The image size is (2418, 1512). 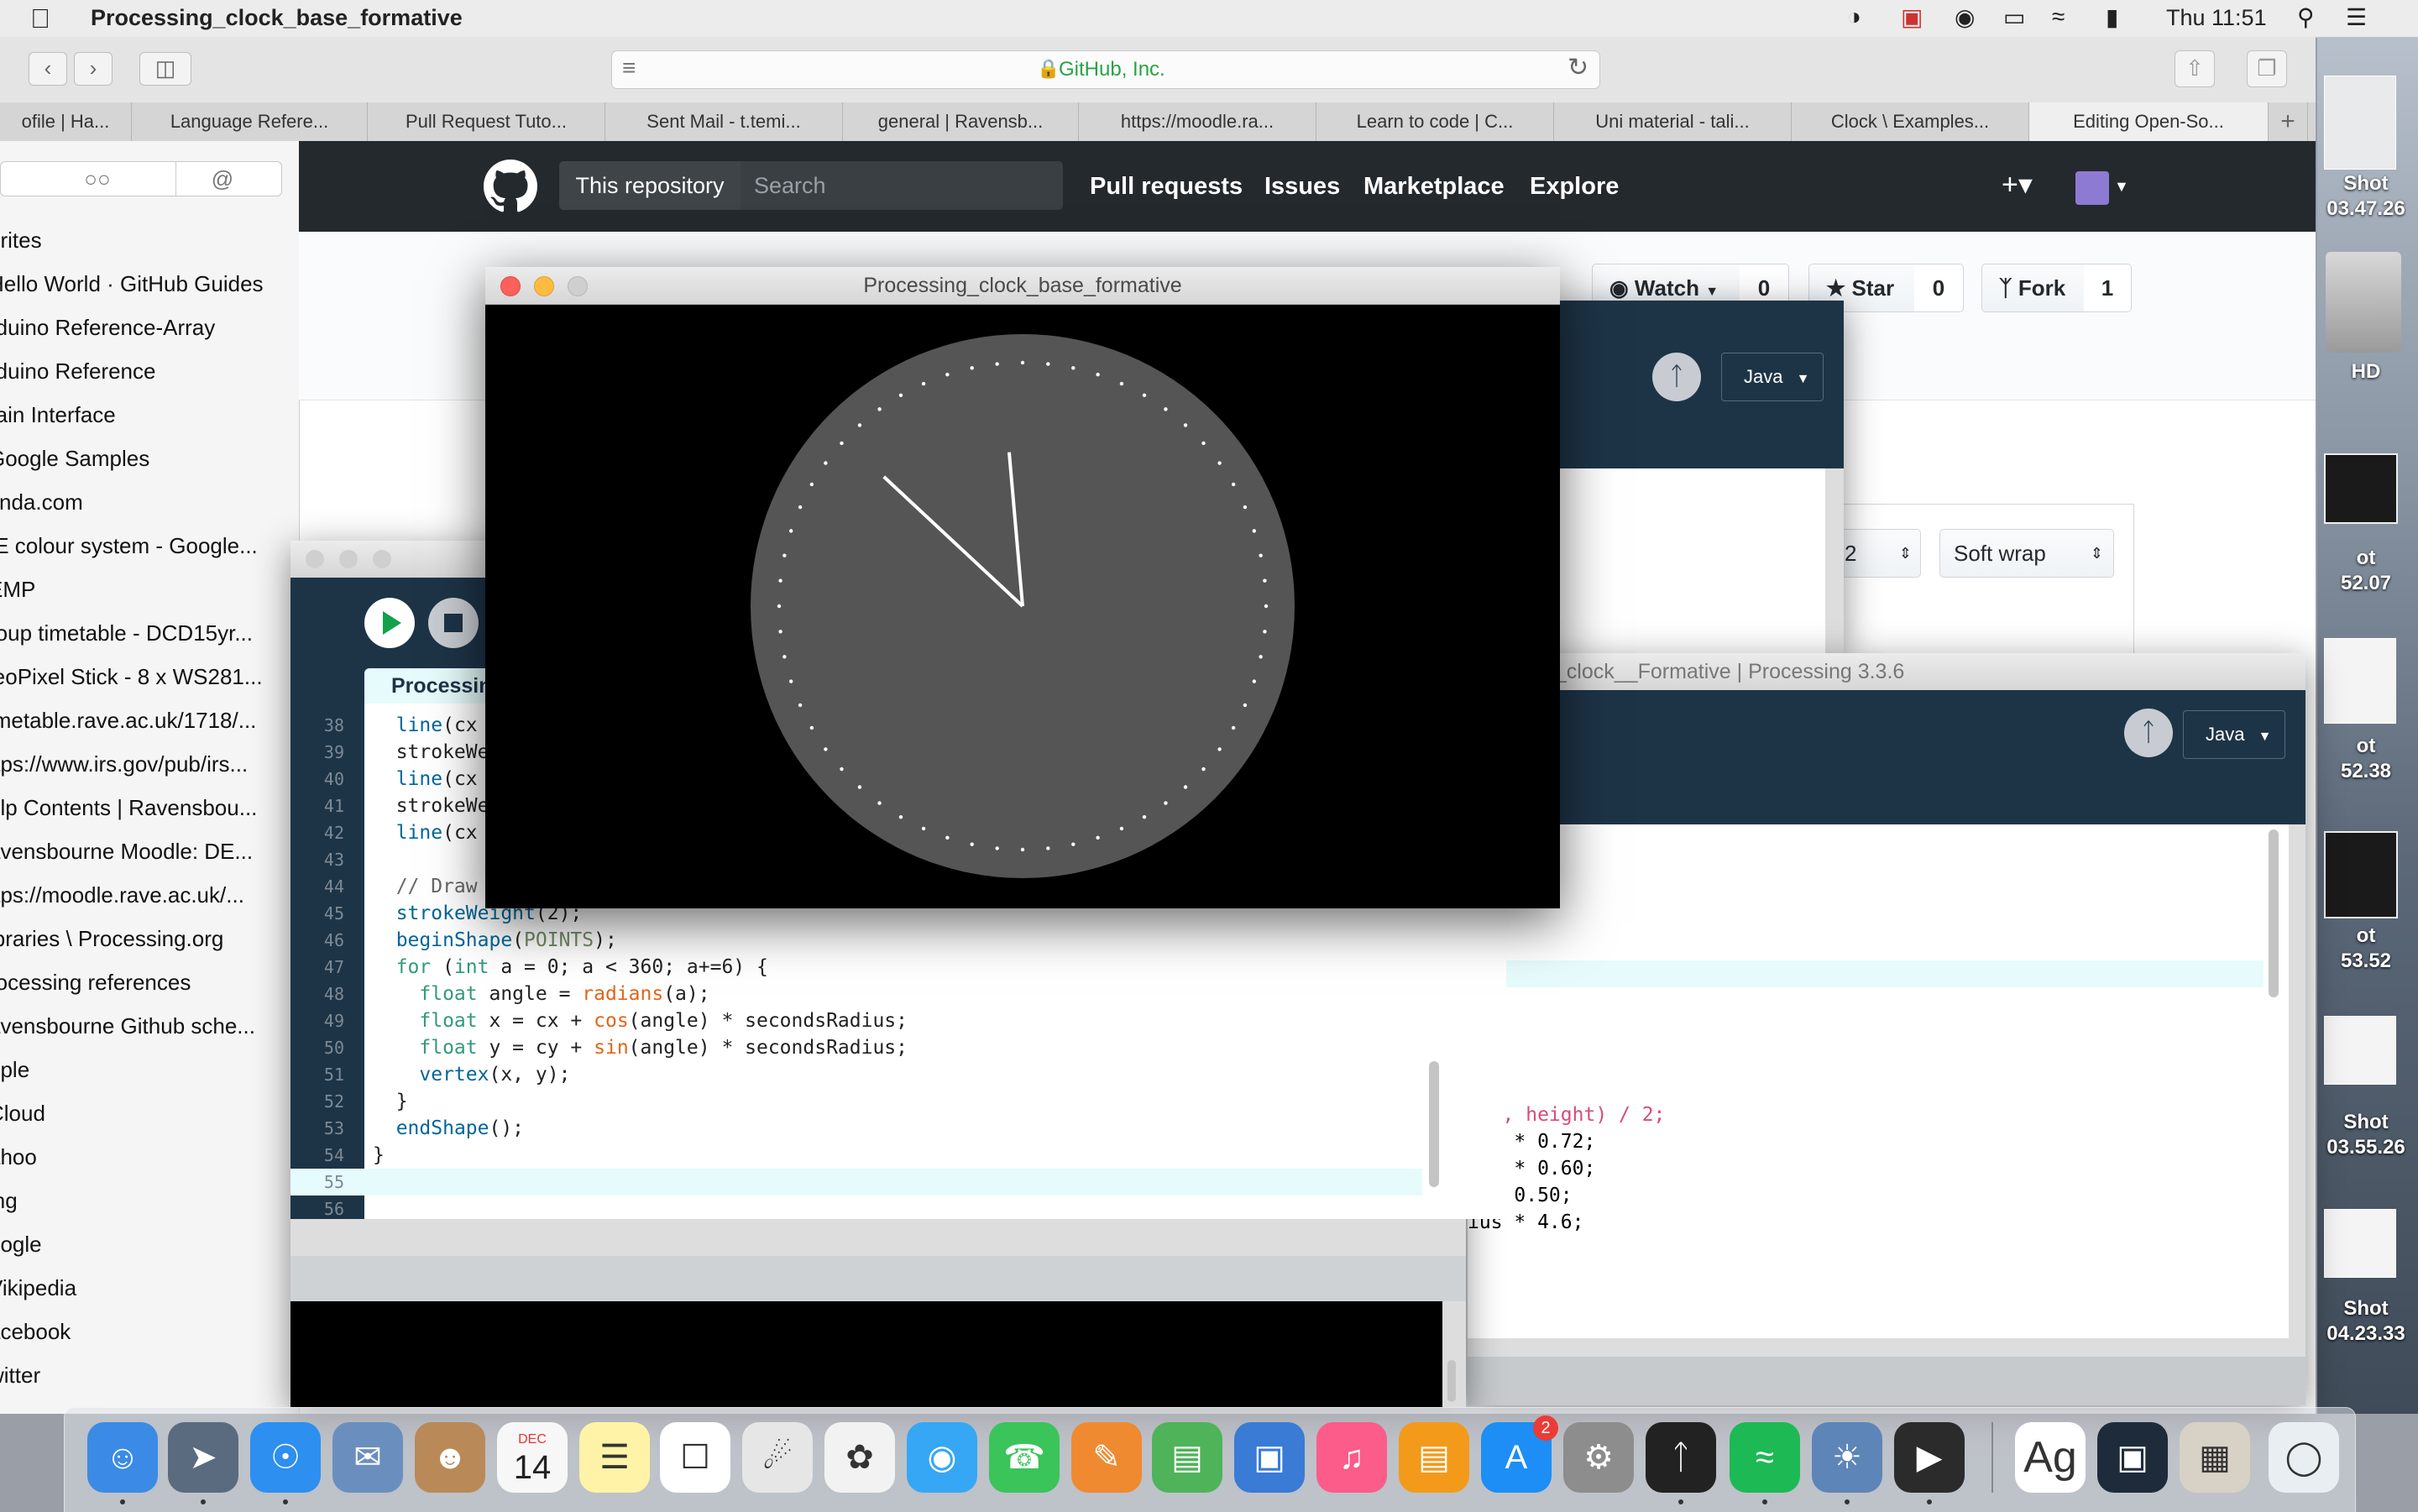 What do you see at coordinates (1519, 1454) in the screenshot?
I see `app-store-icon: A2` at bounding box center [1519, 1454].